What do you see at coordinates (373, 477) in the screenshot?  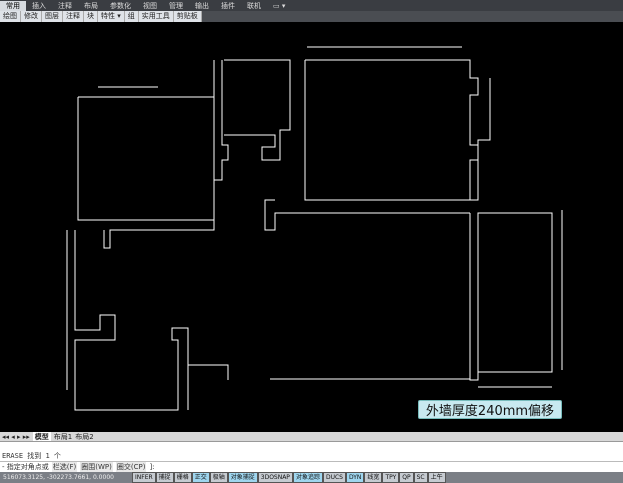 I see `status-toggle-线宽: 线宽` at bounding box center [373, 477].